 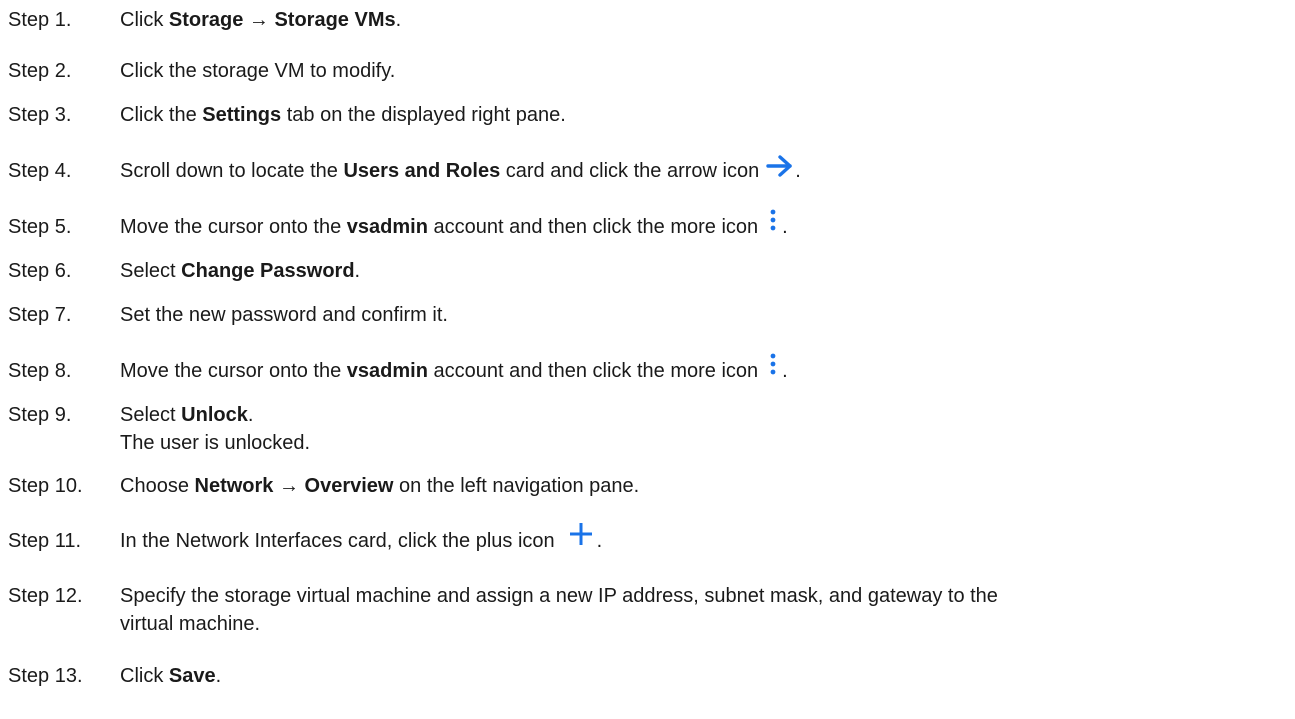 What do you see at coordinates (422, 171) in the screenshot?
I see `step-bold-term: Users and Roles` at bounding box center [422, 171].